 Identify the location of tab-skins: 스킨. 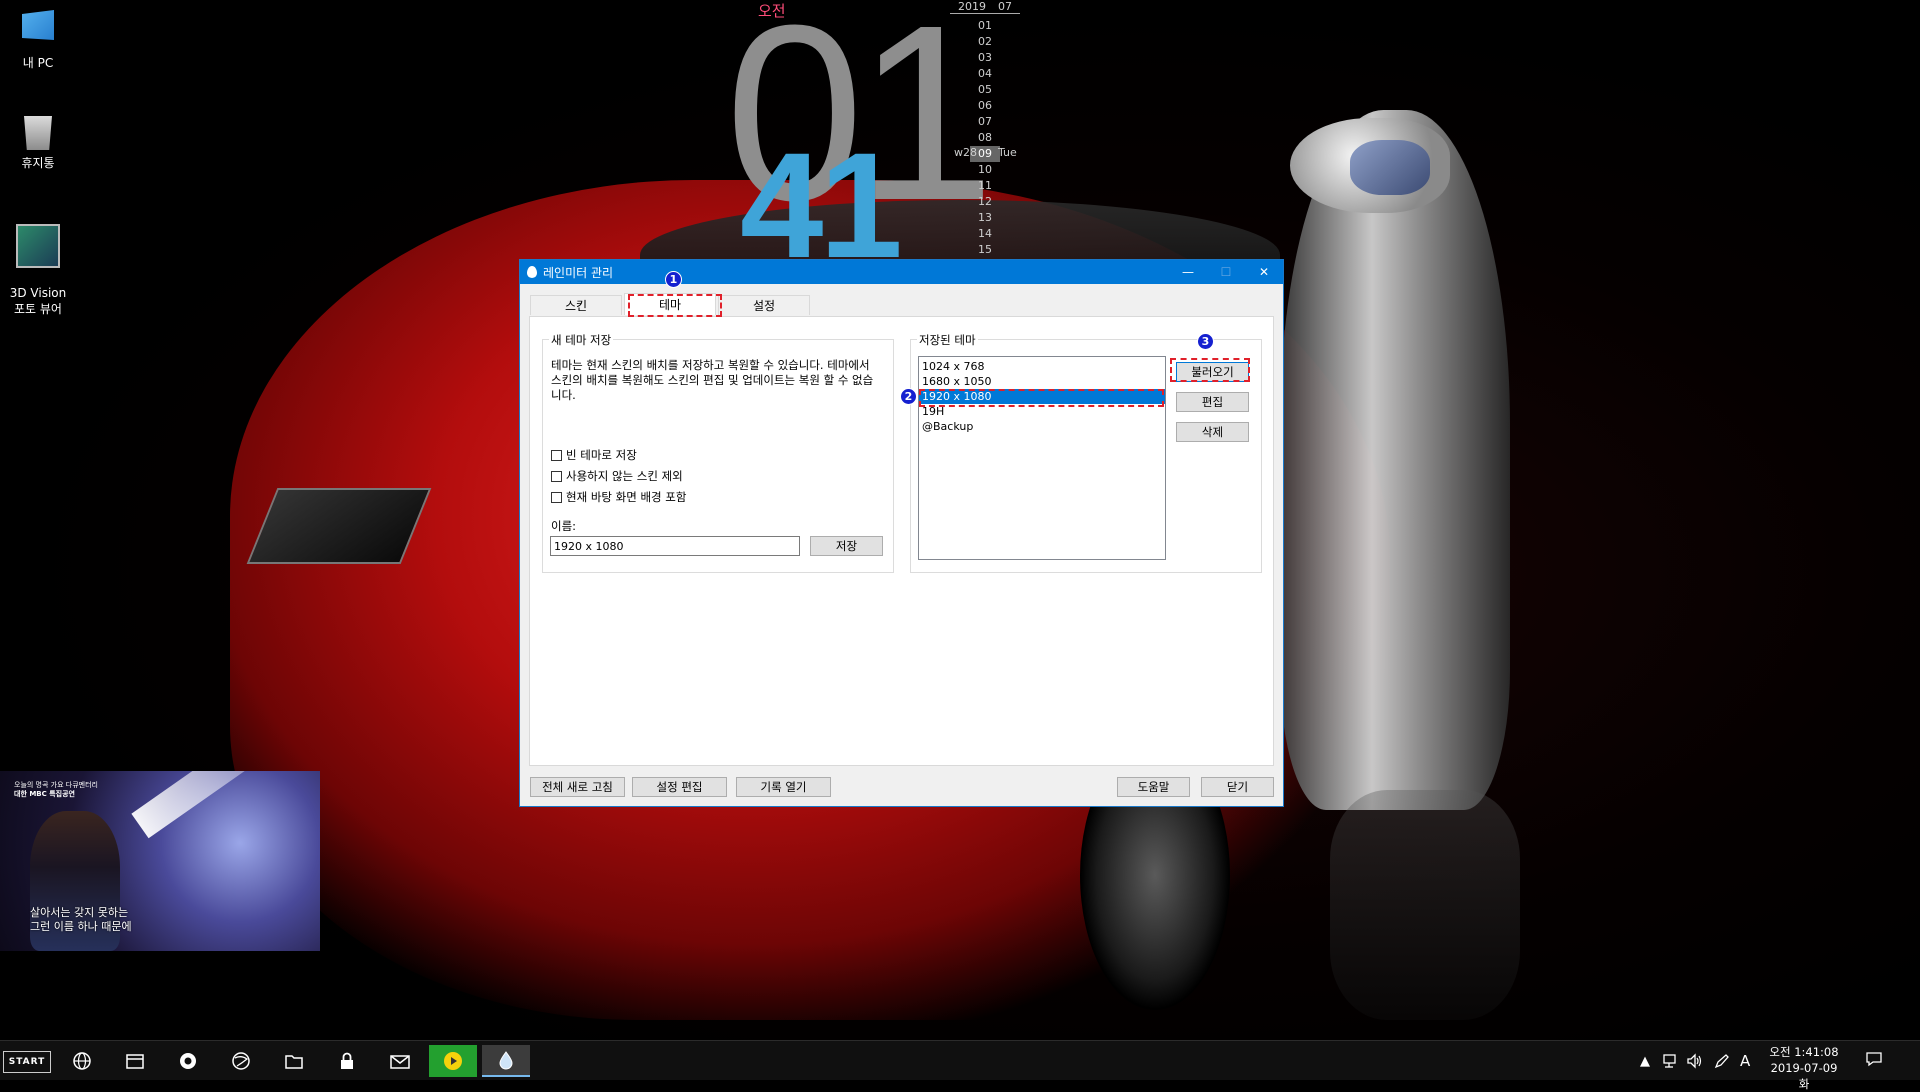
(576, 305).